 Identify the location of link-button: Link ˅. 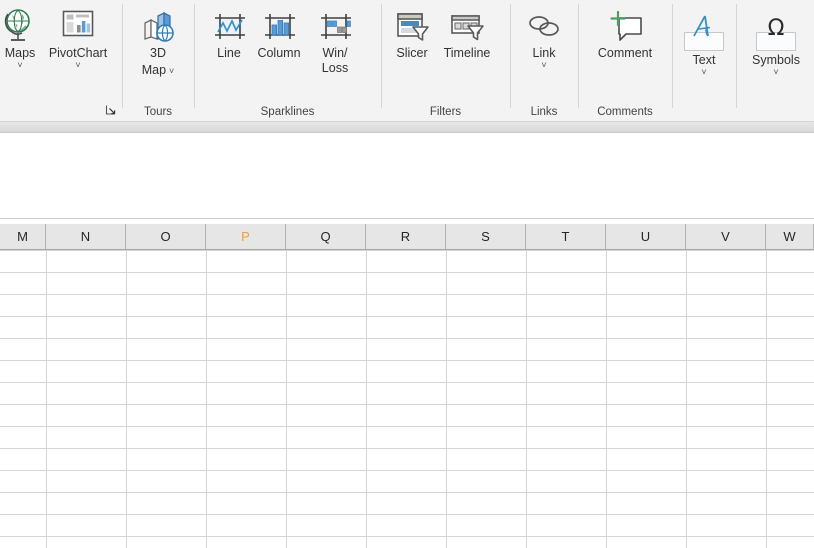
(544, 38).